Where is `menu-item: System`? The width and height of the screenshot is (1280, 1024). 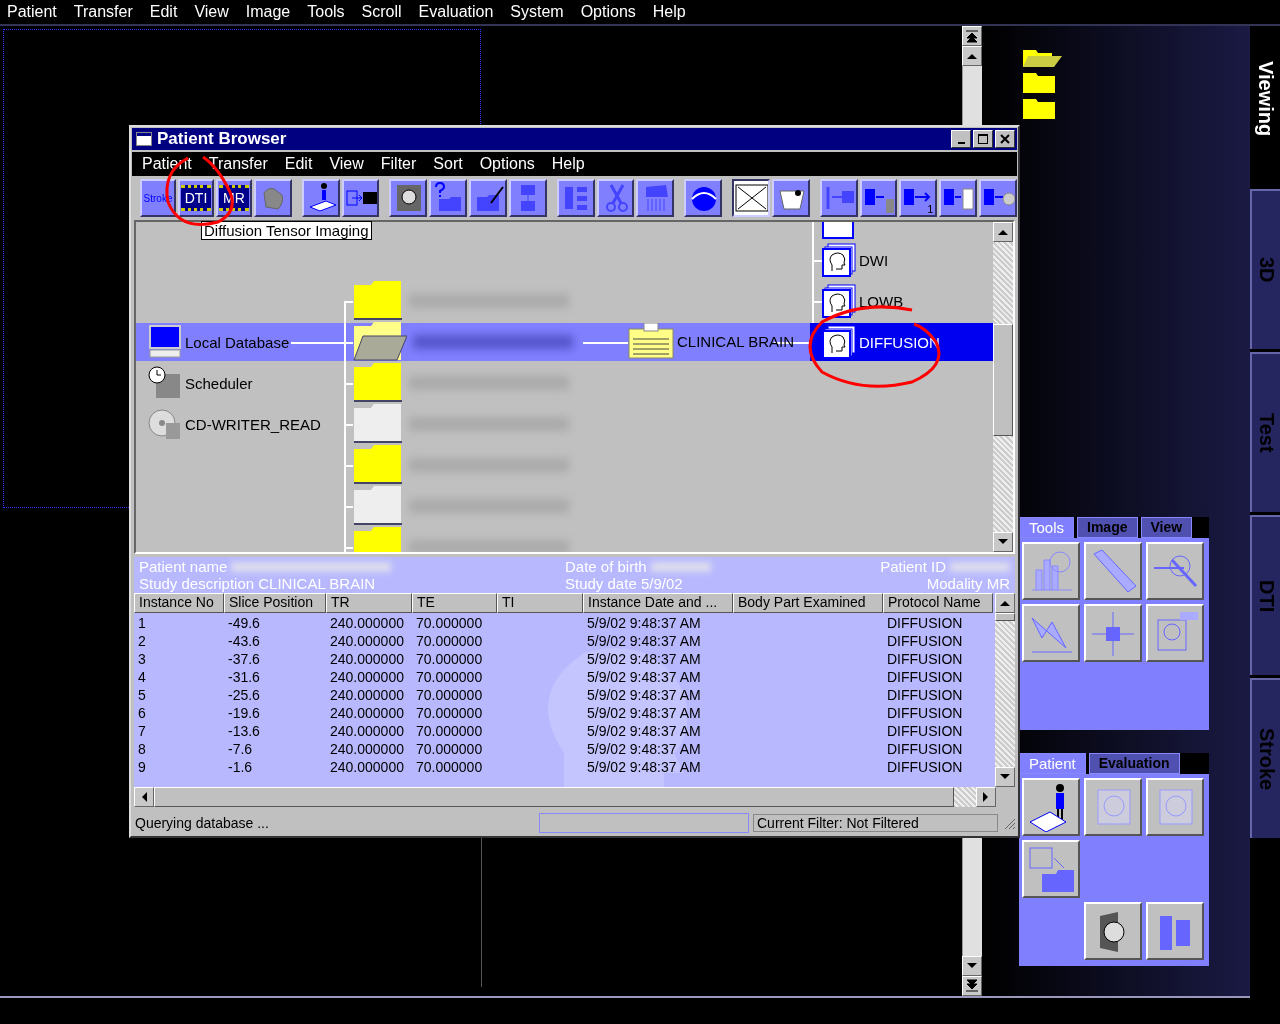 menu-item: System is located at coordinates (537, 12).